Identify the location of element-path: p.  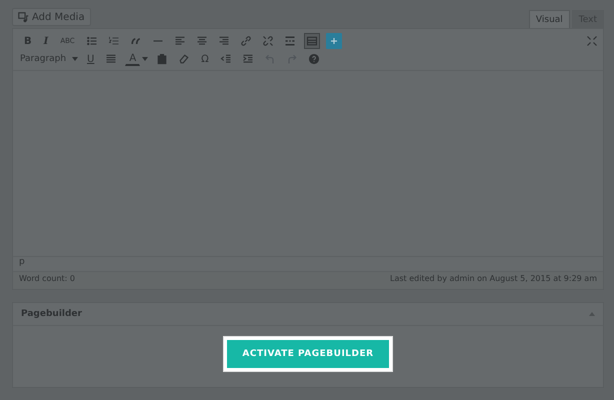
(22, 262).